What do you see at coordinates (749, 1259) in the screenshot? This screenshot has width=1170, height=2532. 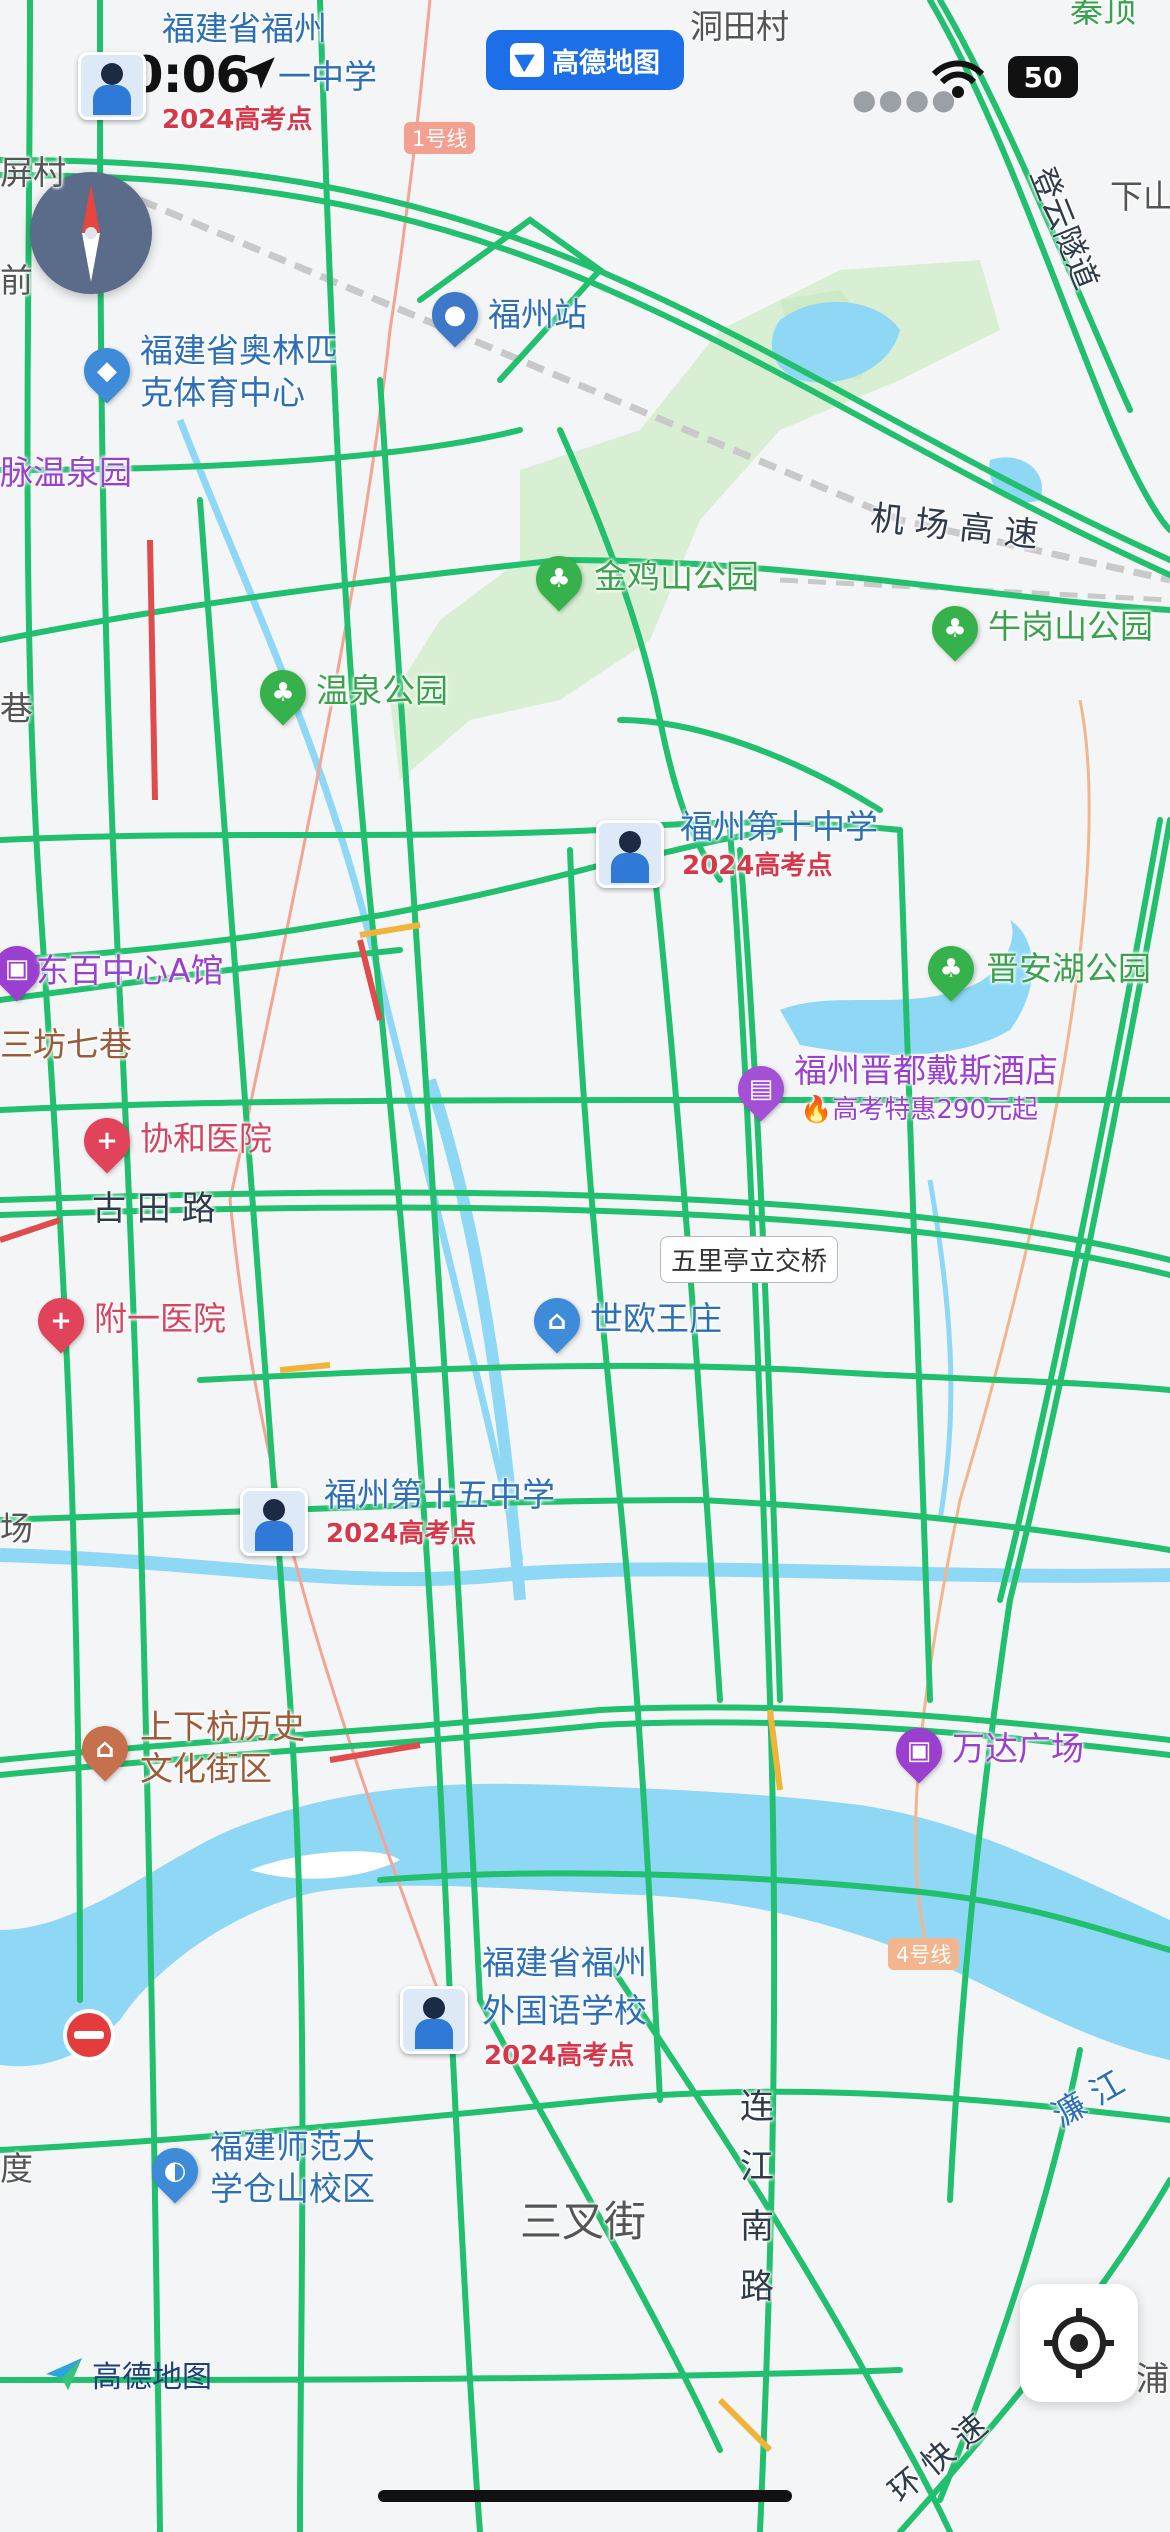 I see `bridge-label: 五里亭立交桥` at bounding box center [749, 1259].